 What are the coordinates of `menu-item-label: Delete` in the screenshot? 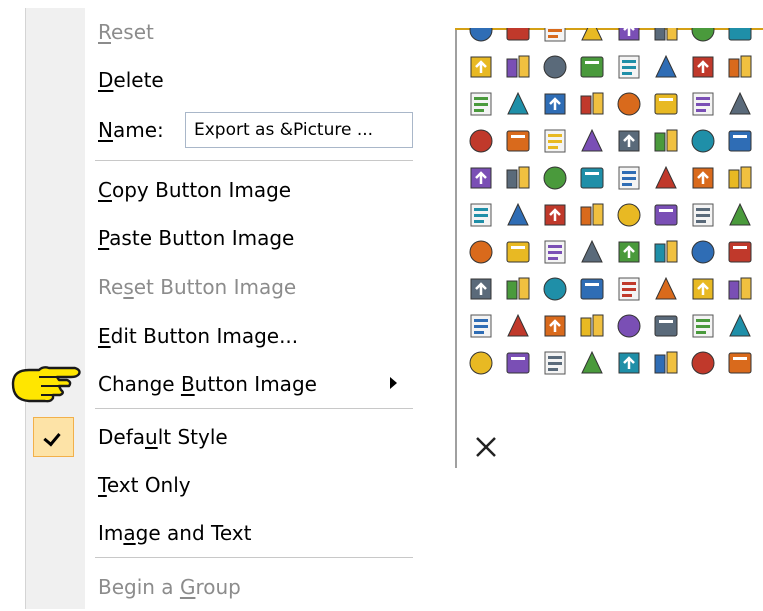 It's located at (131, 80).